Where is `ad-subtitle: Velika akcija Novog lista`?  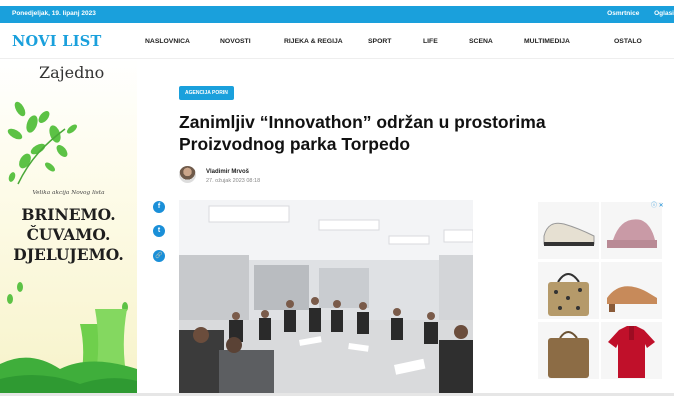
ad-subtitle: Velika akcija Novog lista is located at coordinates (68, 193).